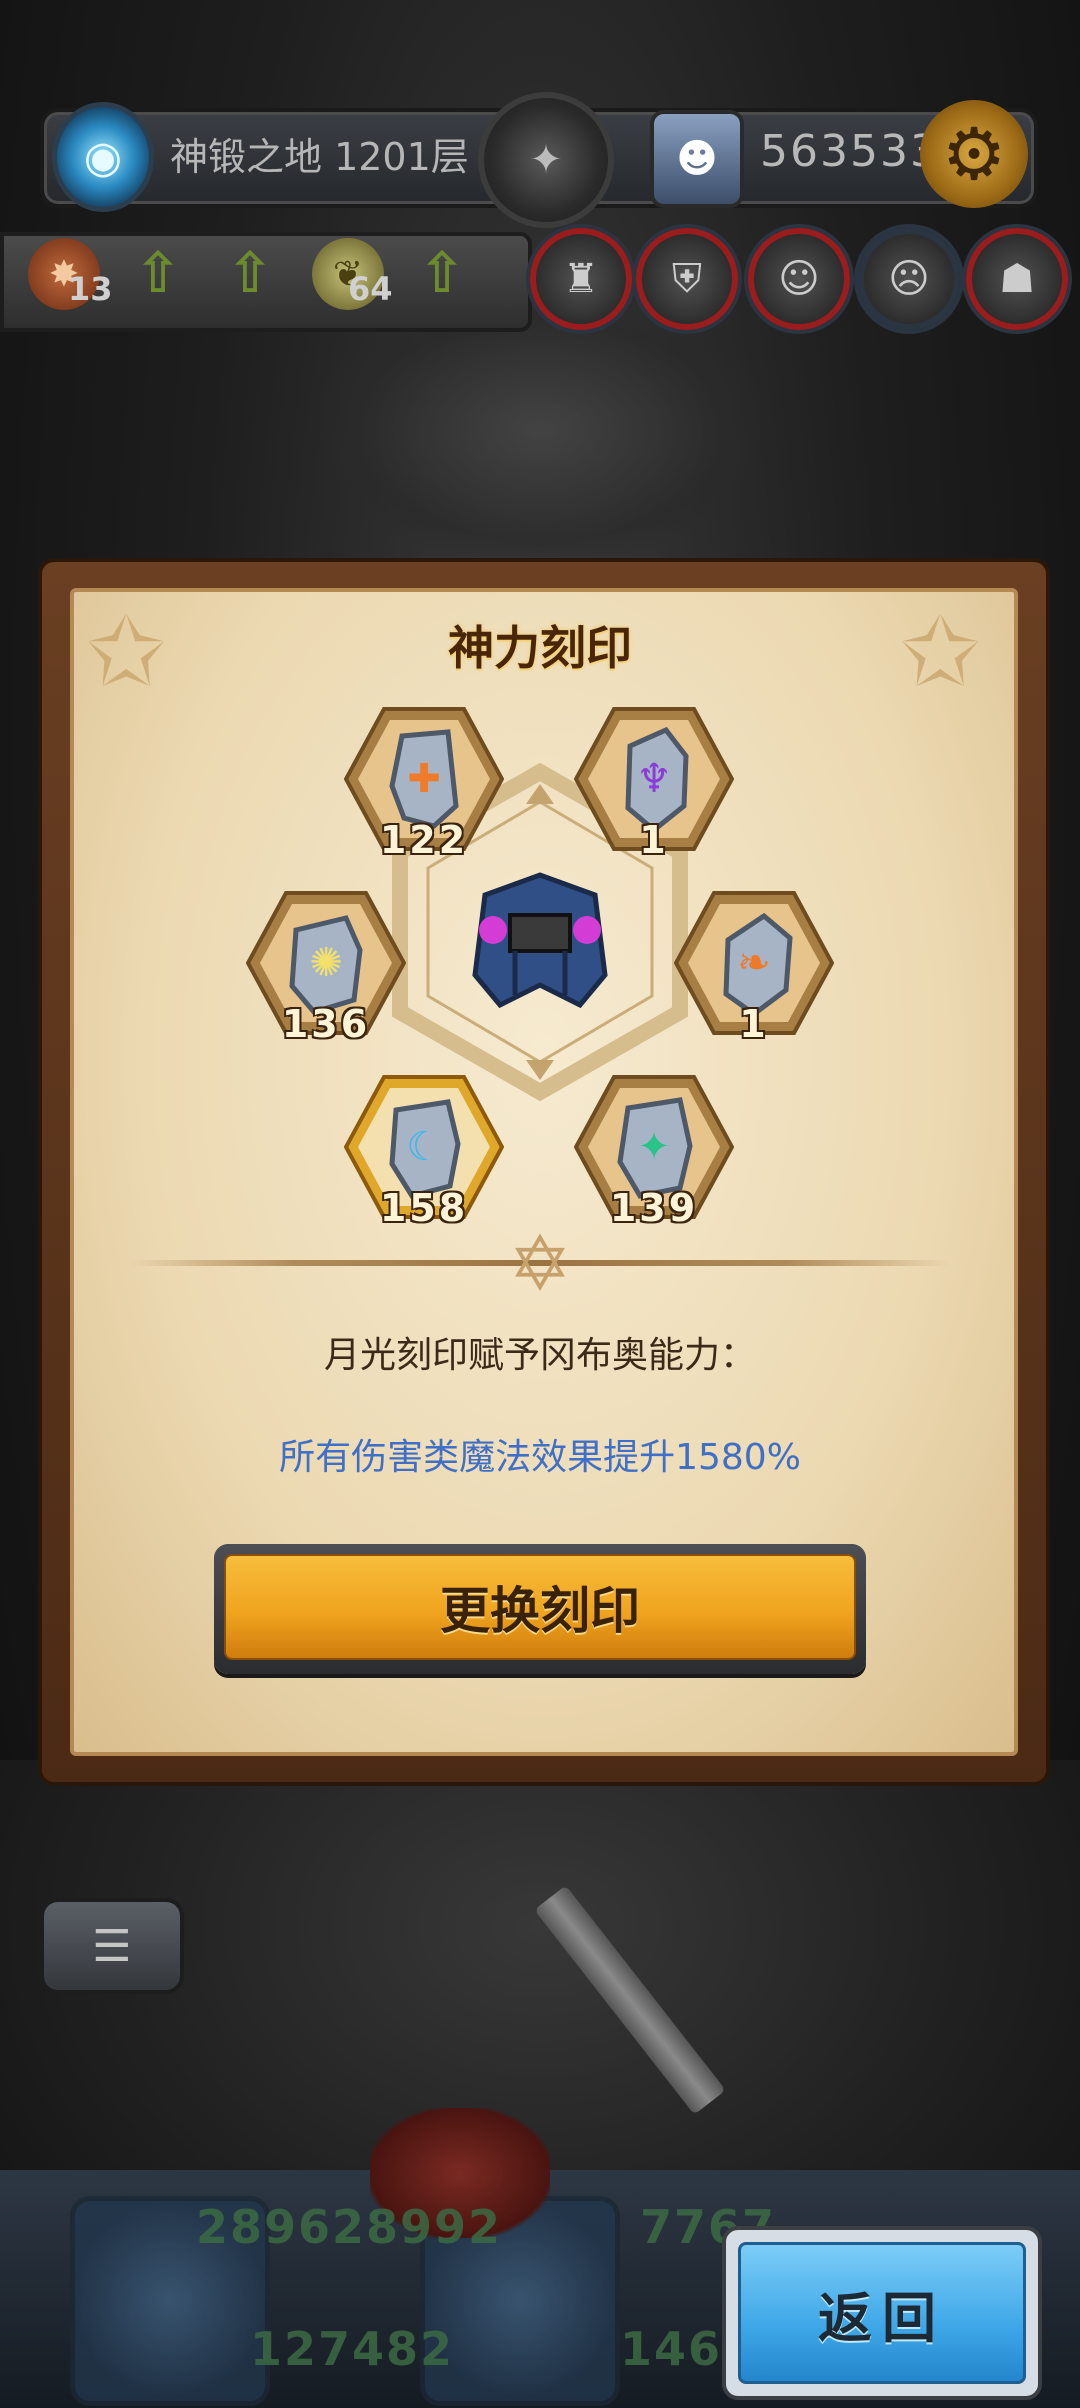  I want to click on bottom-number: 127482, so click(352, 2349).